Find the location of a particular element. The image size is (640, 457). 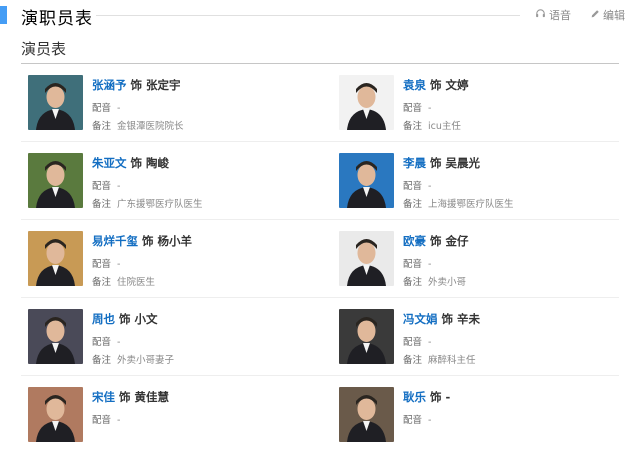

cast-name-line: 冯文娟饰辛未 is located at coordinates (441, 319).